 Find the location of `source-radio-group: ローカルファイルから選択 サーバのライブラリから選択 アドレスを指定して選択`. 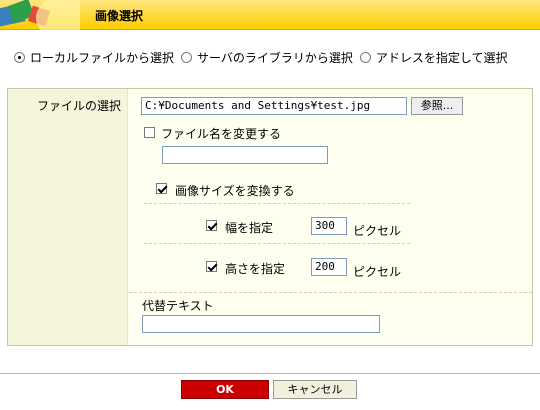

source-radio-group: ローカルファイルから選択 サーバのライブラリから選択 アドレスを指定して選択 is located at coordinates (261, 57).